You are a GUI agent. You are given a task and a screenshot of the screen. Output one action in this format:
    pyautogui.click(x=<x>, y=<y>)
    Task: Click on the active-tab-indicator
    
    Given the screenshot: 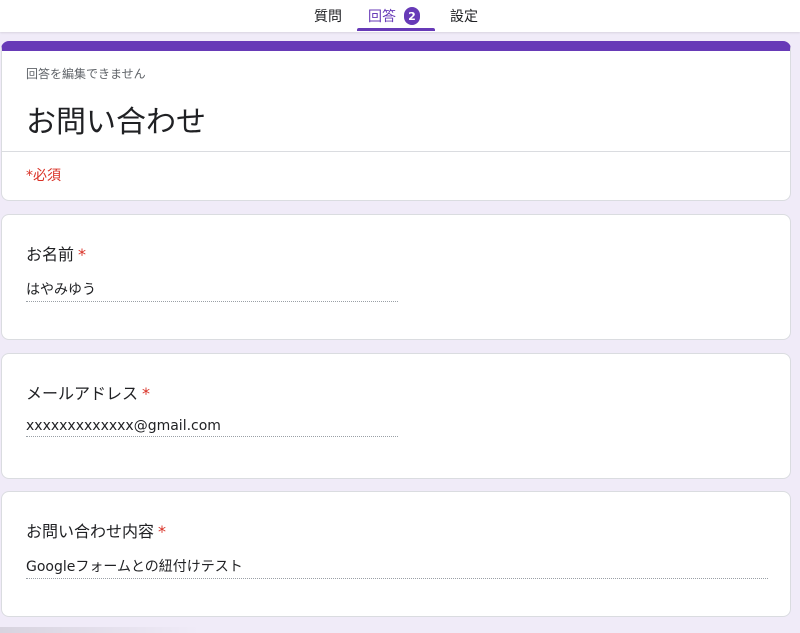 What is the action you would take?
    pyautogui.click(x=396, y=29)
    